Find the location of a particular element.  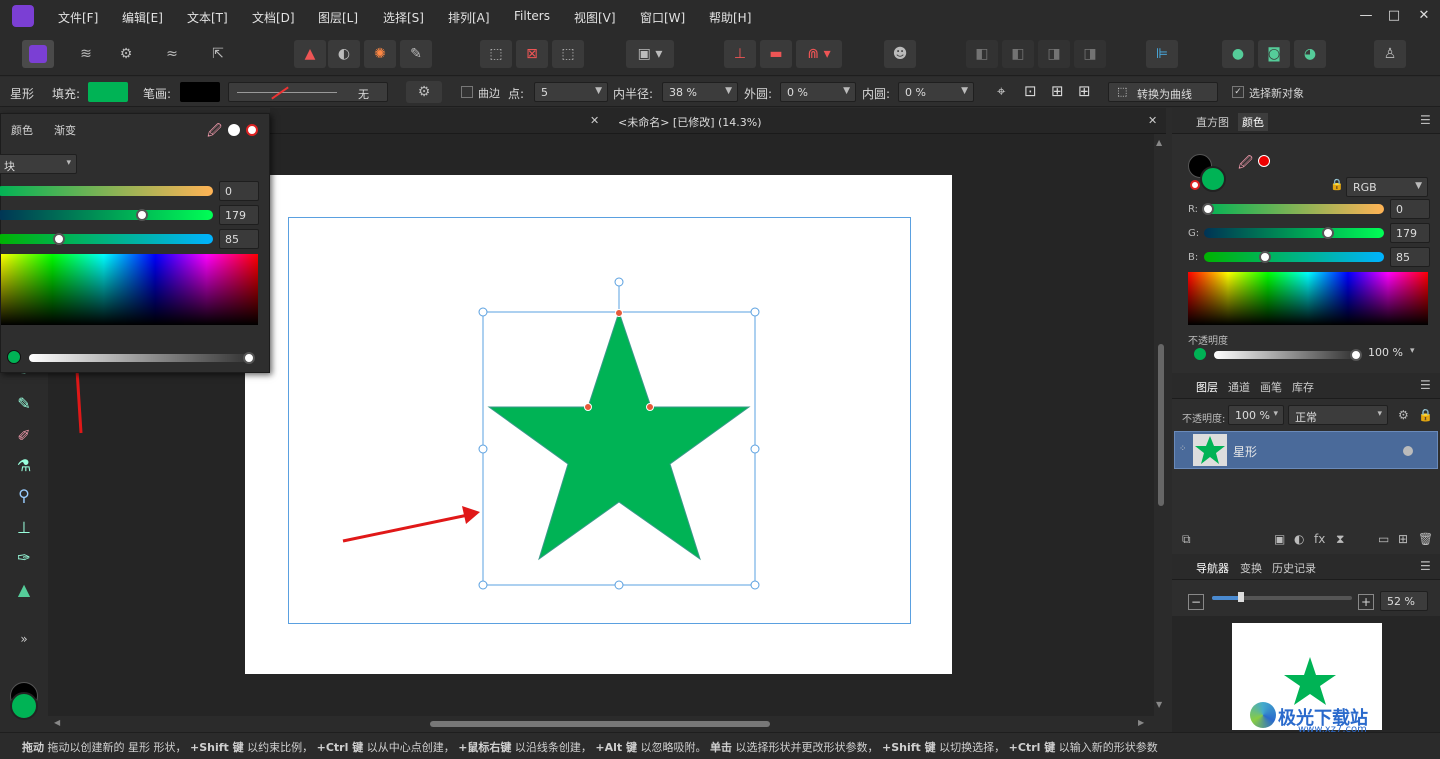

layer-expand-icon: ⁘ is located at coordinates (1183, 449).